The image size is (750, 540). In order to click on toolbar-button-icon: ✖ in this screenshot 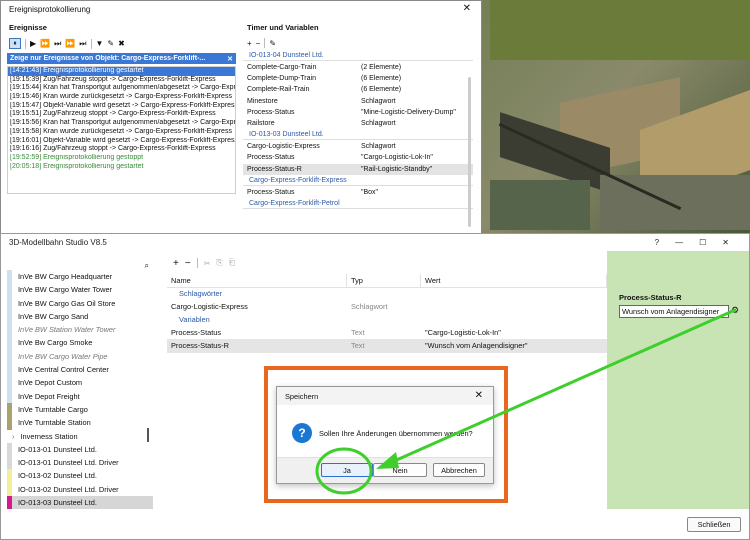, I will do `click(121, 43)`.